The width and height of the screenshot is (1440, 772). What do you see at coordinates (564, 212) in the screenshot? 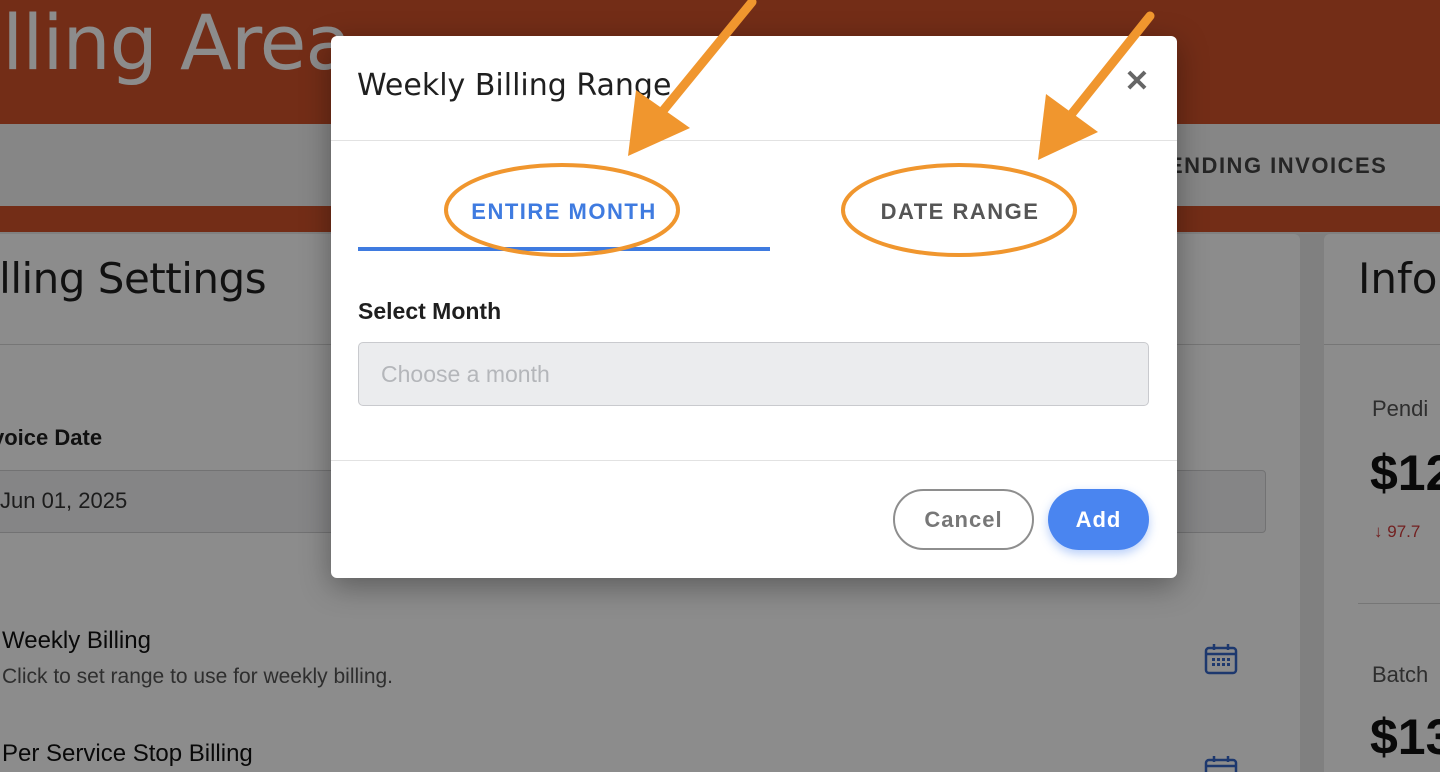
I see `tab-entire-month: ENTIRE MONTH` at bounding box center [564, 212].